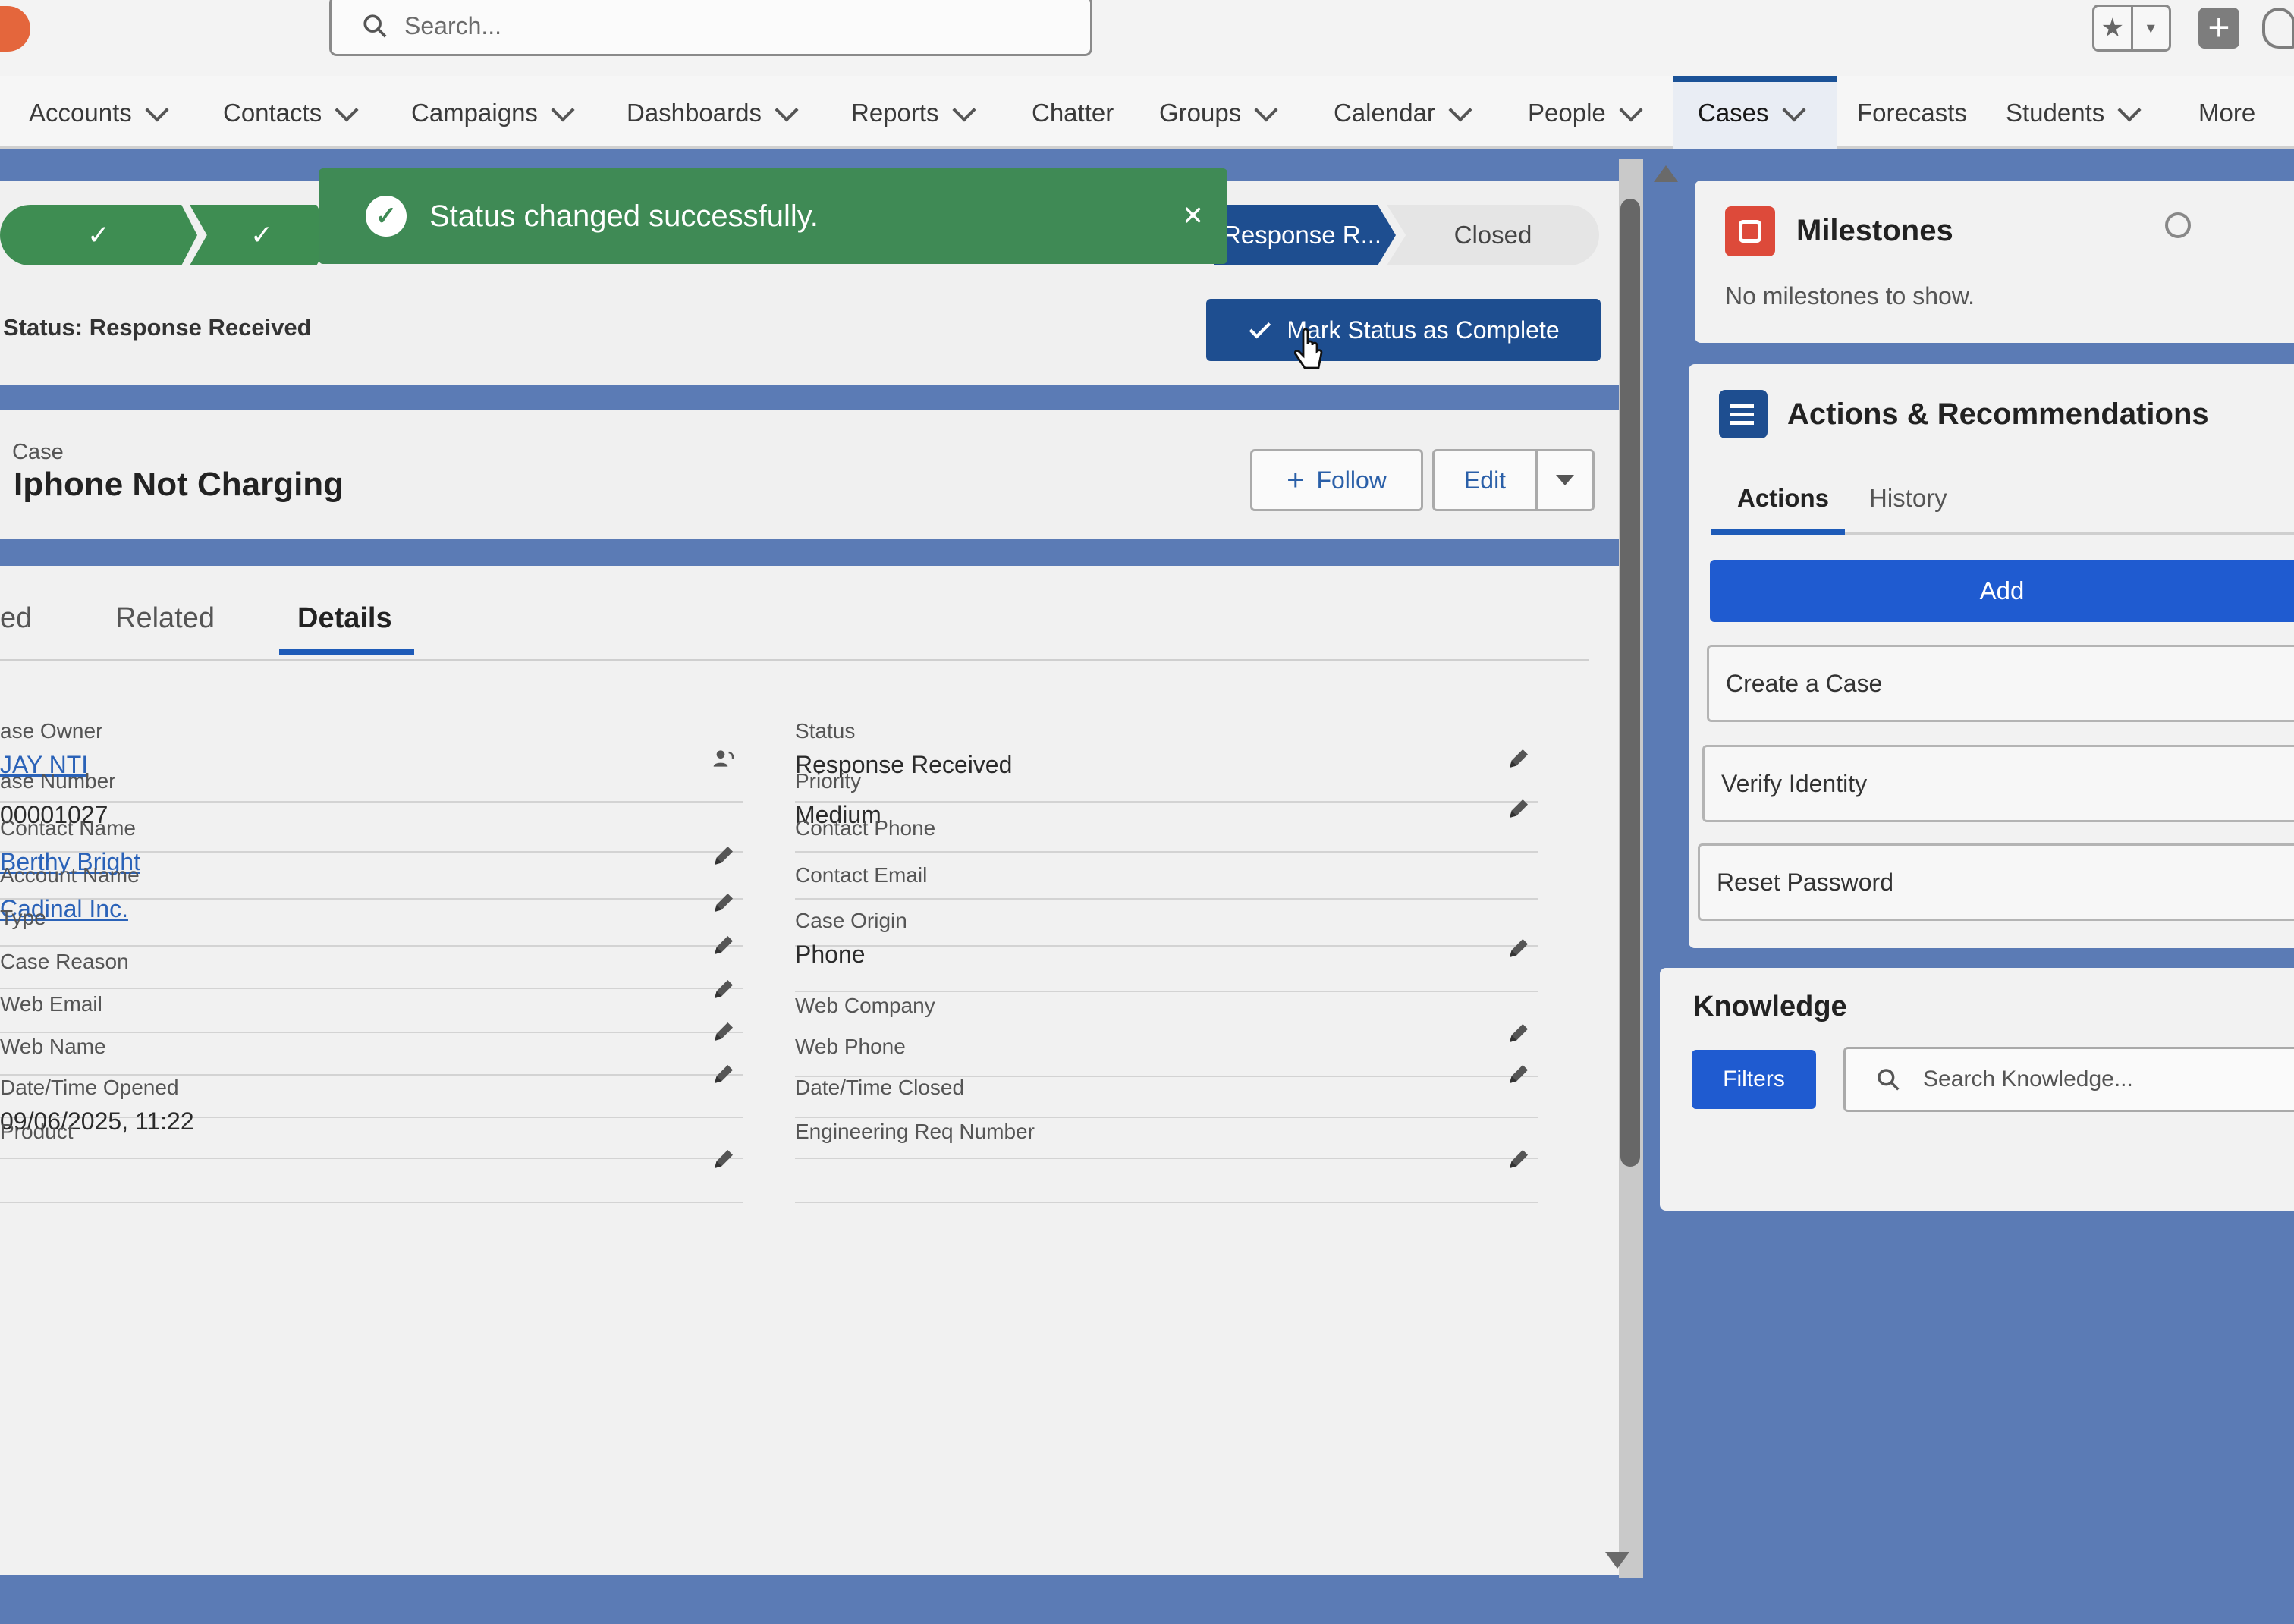 The width and height of the screenshot is (2294, 1624). I want to click on tab-actions: Actions, so click(1783, 498).